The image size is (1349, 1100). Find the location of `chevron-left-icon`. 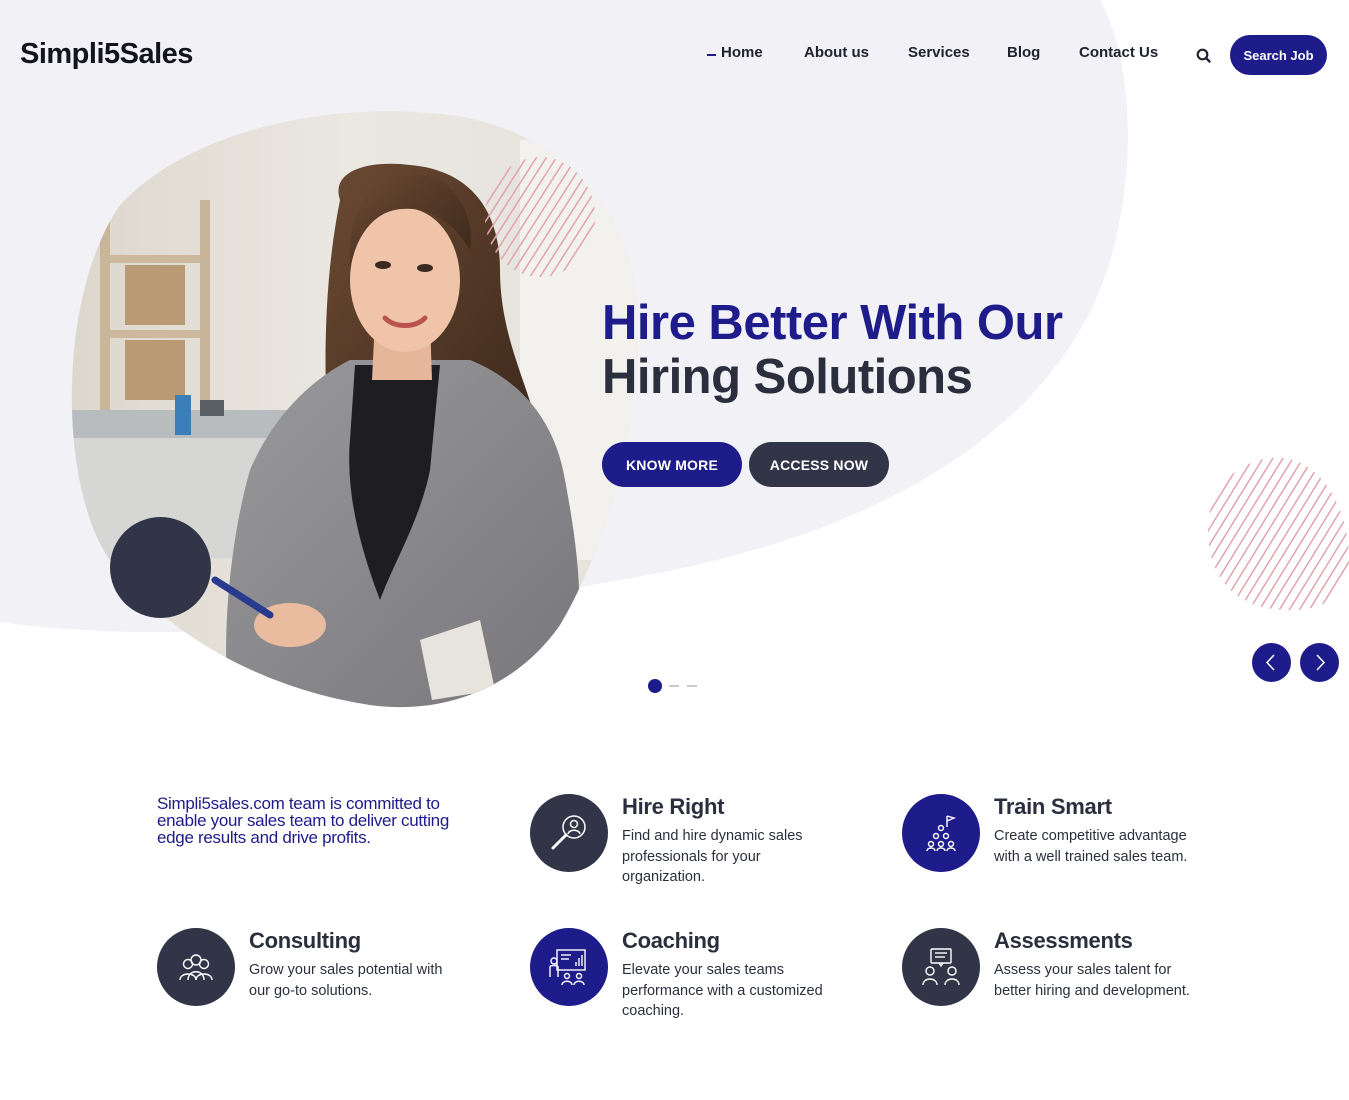

chevron-left-icon is located at coordinates (1270, 662).